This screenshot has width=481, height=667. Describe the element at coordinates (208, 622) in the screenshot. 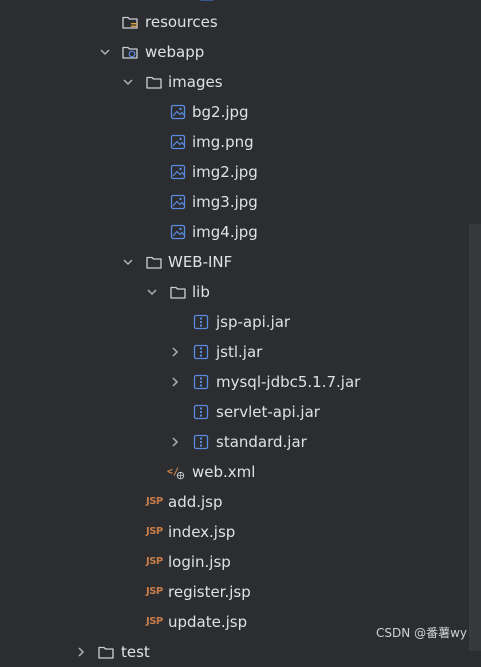

I see `tree-label: update.jsp` at that location.